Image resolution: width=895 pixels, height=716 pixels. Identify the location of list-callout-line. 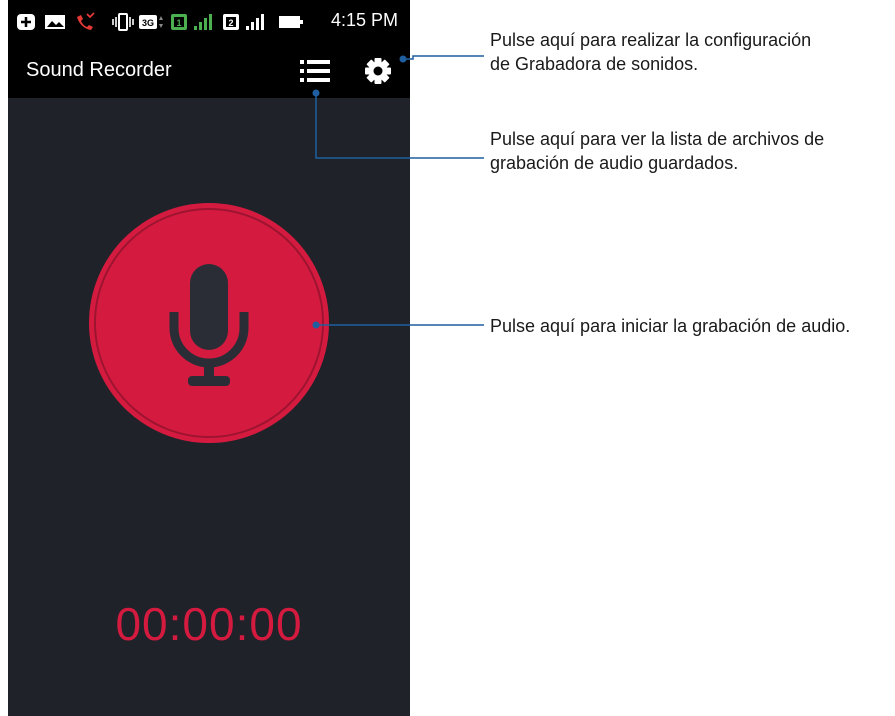
(399, 126).